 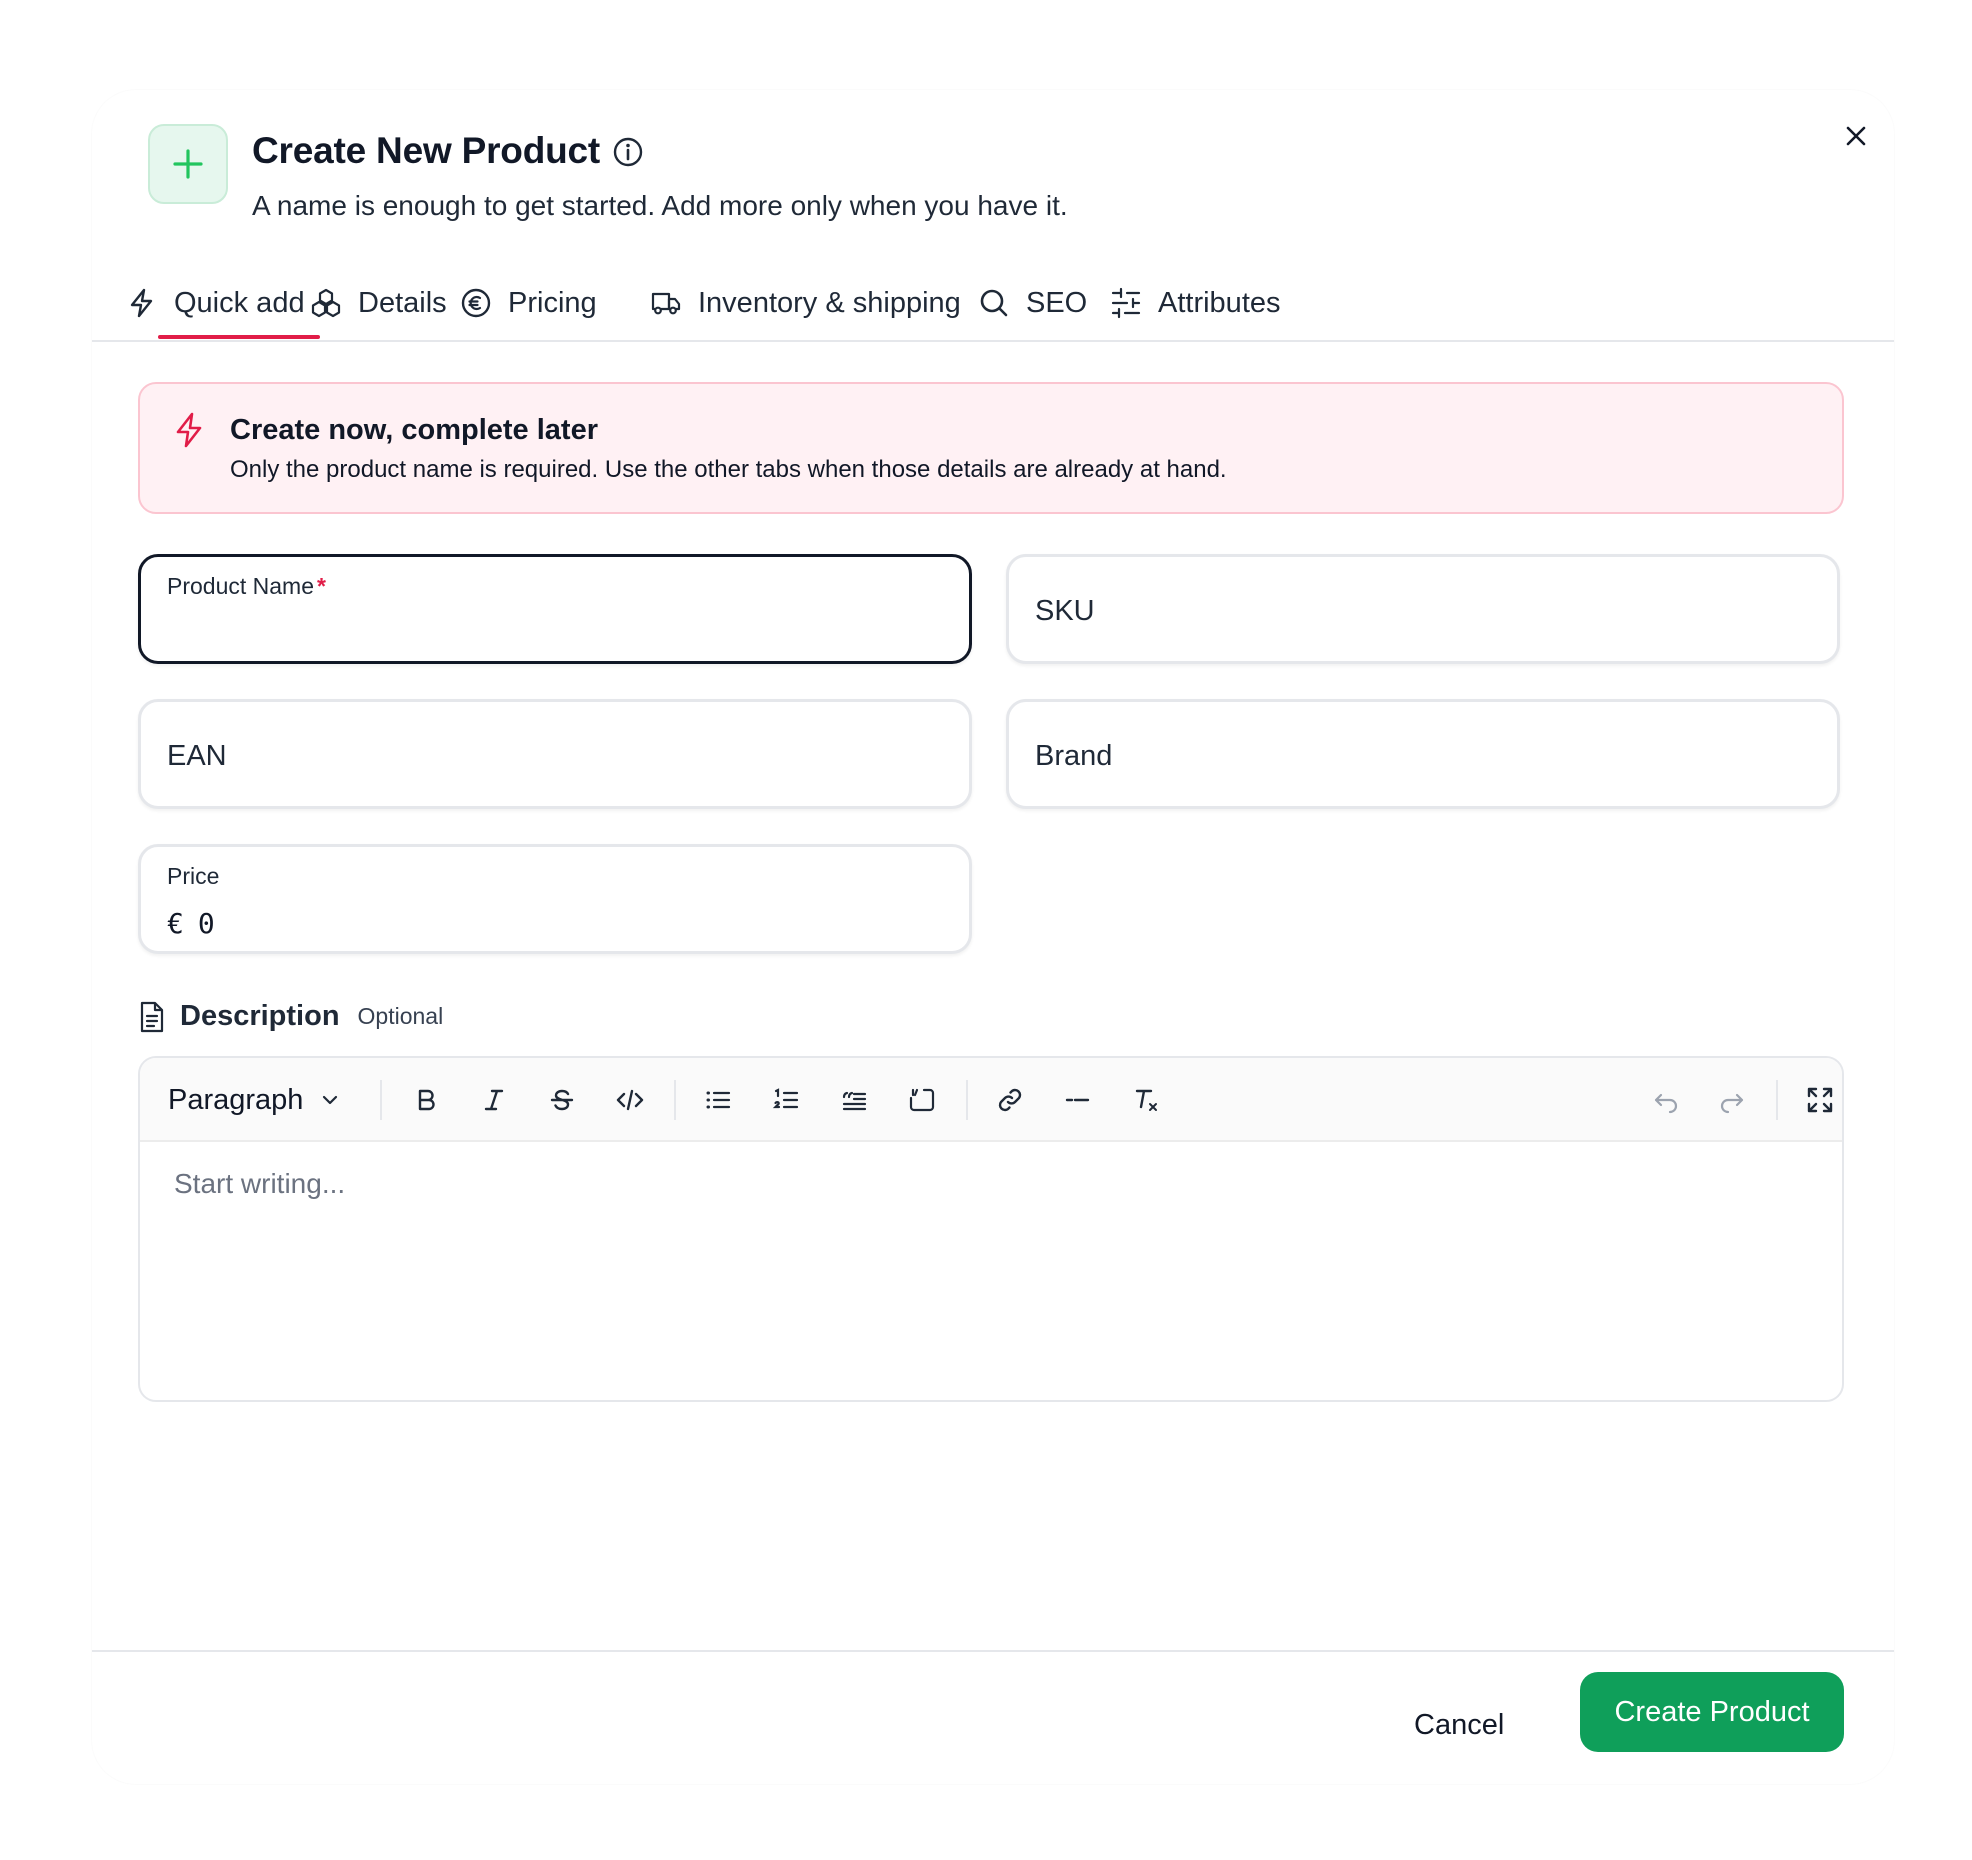 I want to click on create-product-button: Create Product, so click(x=1712, y=1712).